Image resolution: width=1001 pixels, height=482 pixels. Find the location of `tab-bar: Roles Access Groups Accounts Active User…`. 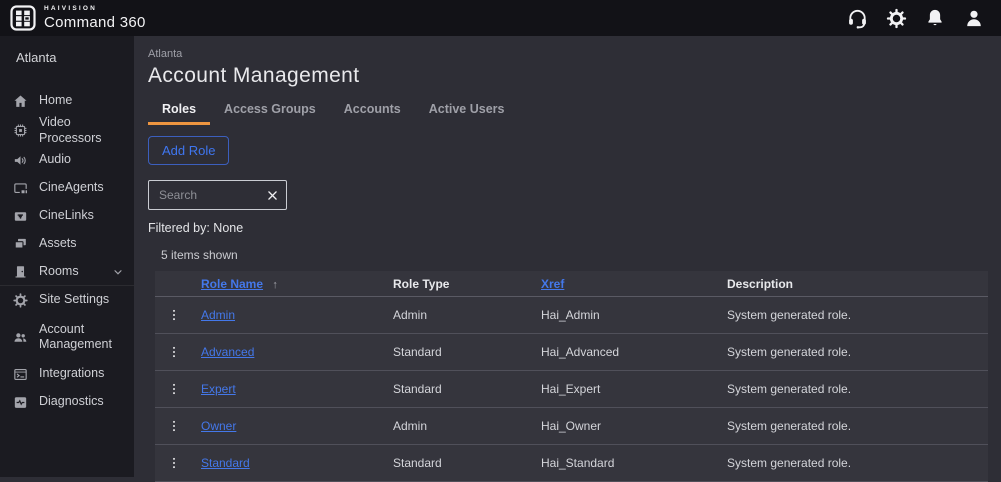

tab-bar: Roles Access Groups Accounts Active User… is located at coordinates (574, 111).